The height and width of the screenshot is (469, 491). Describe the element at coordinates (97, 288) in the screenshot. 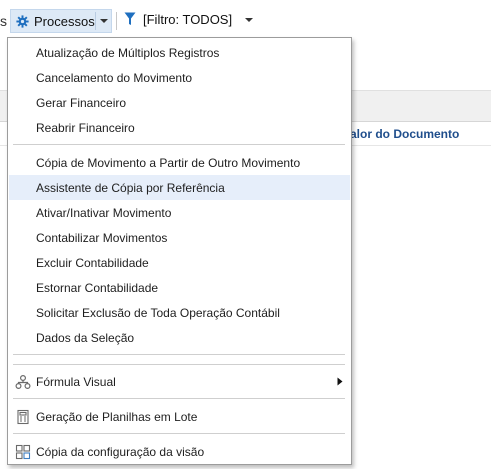

I see `menu-item-label: Estornar Contabilidade` at that location.